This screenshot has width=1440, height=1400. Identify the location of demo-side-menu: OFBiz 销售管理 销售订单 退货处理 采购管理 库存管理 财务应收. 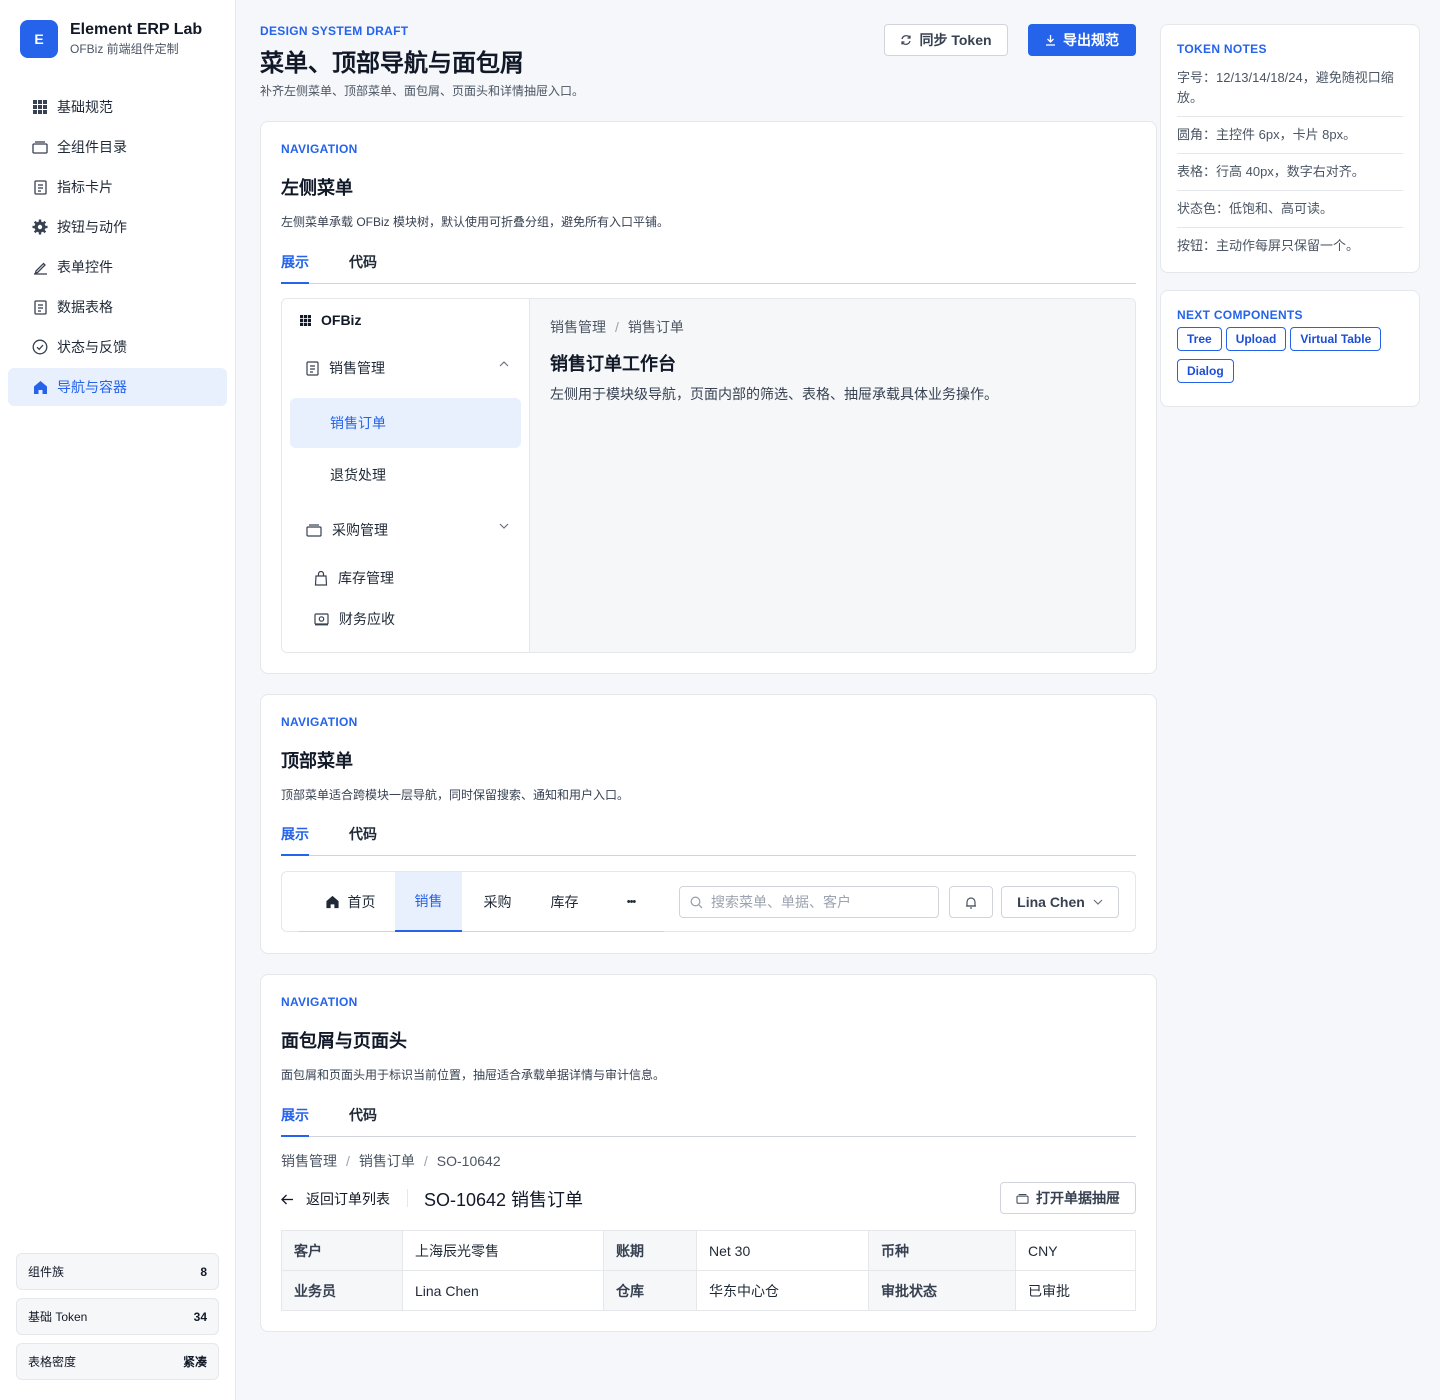
(406, 475).